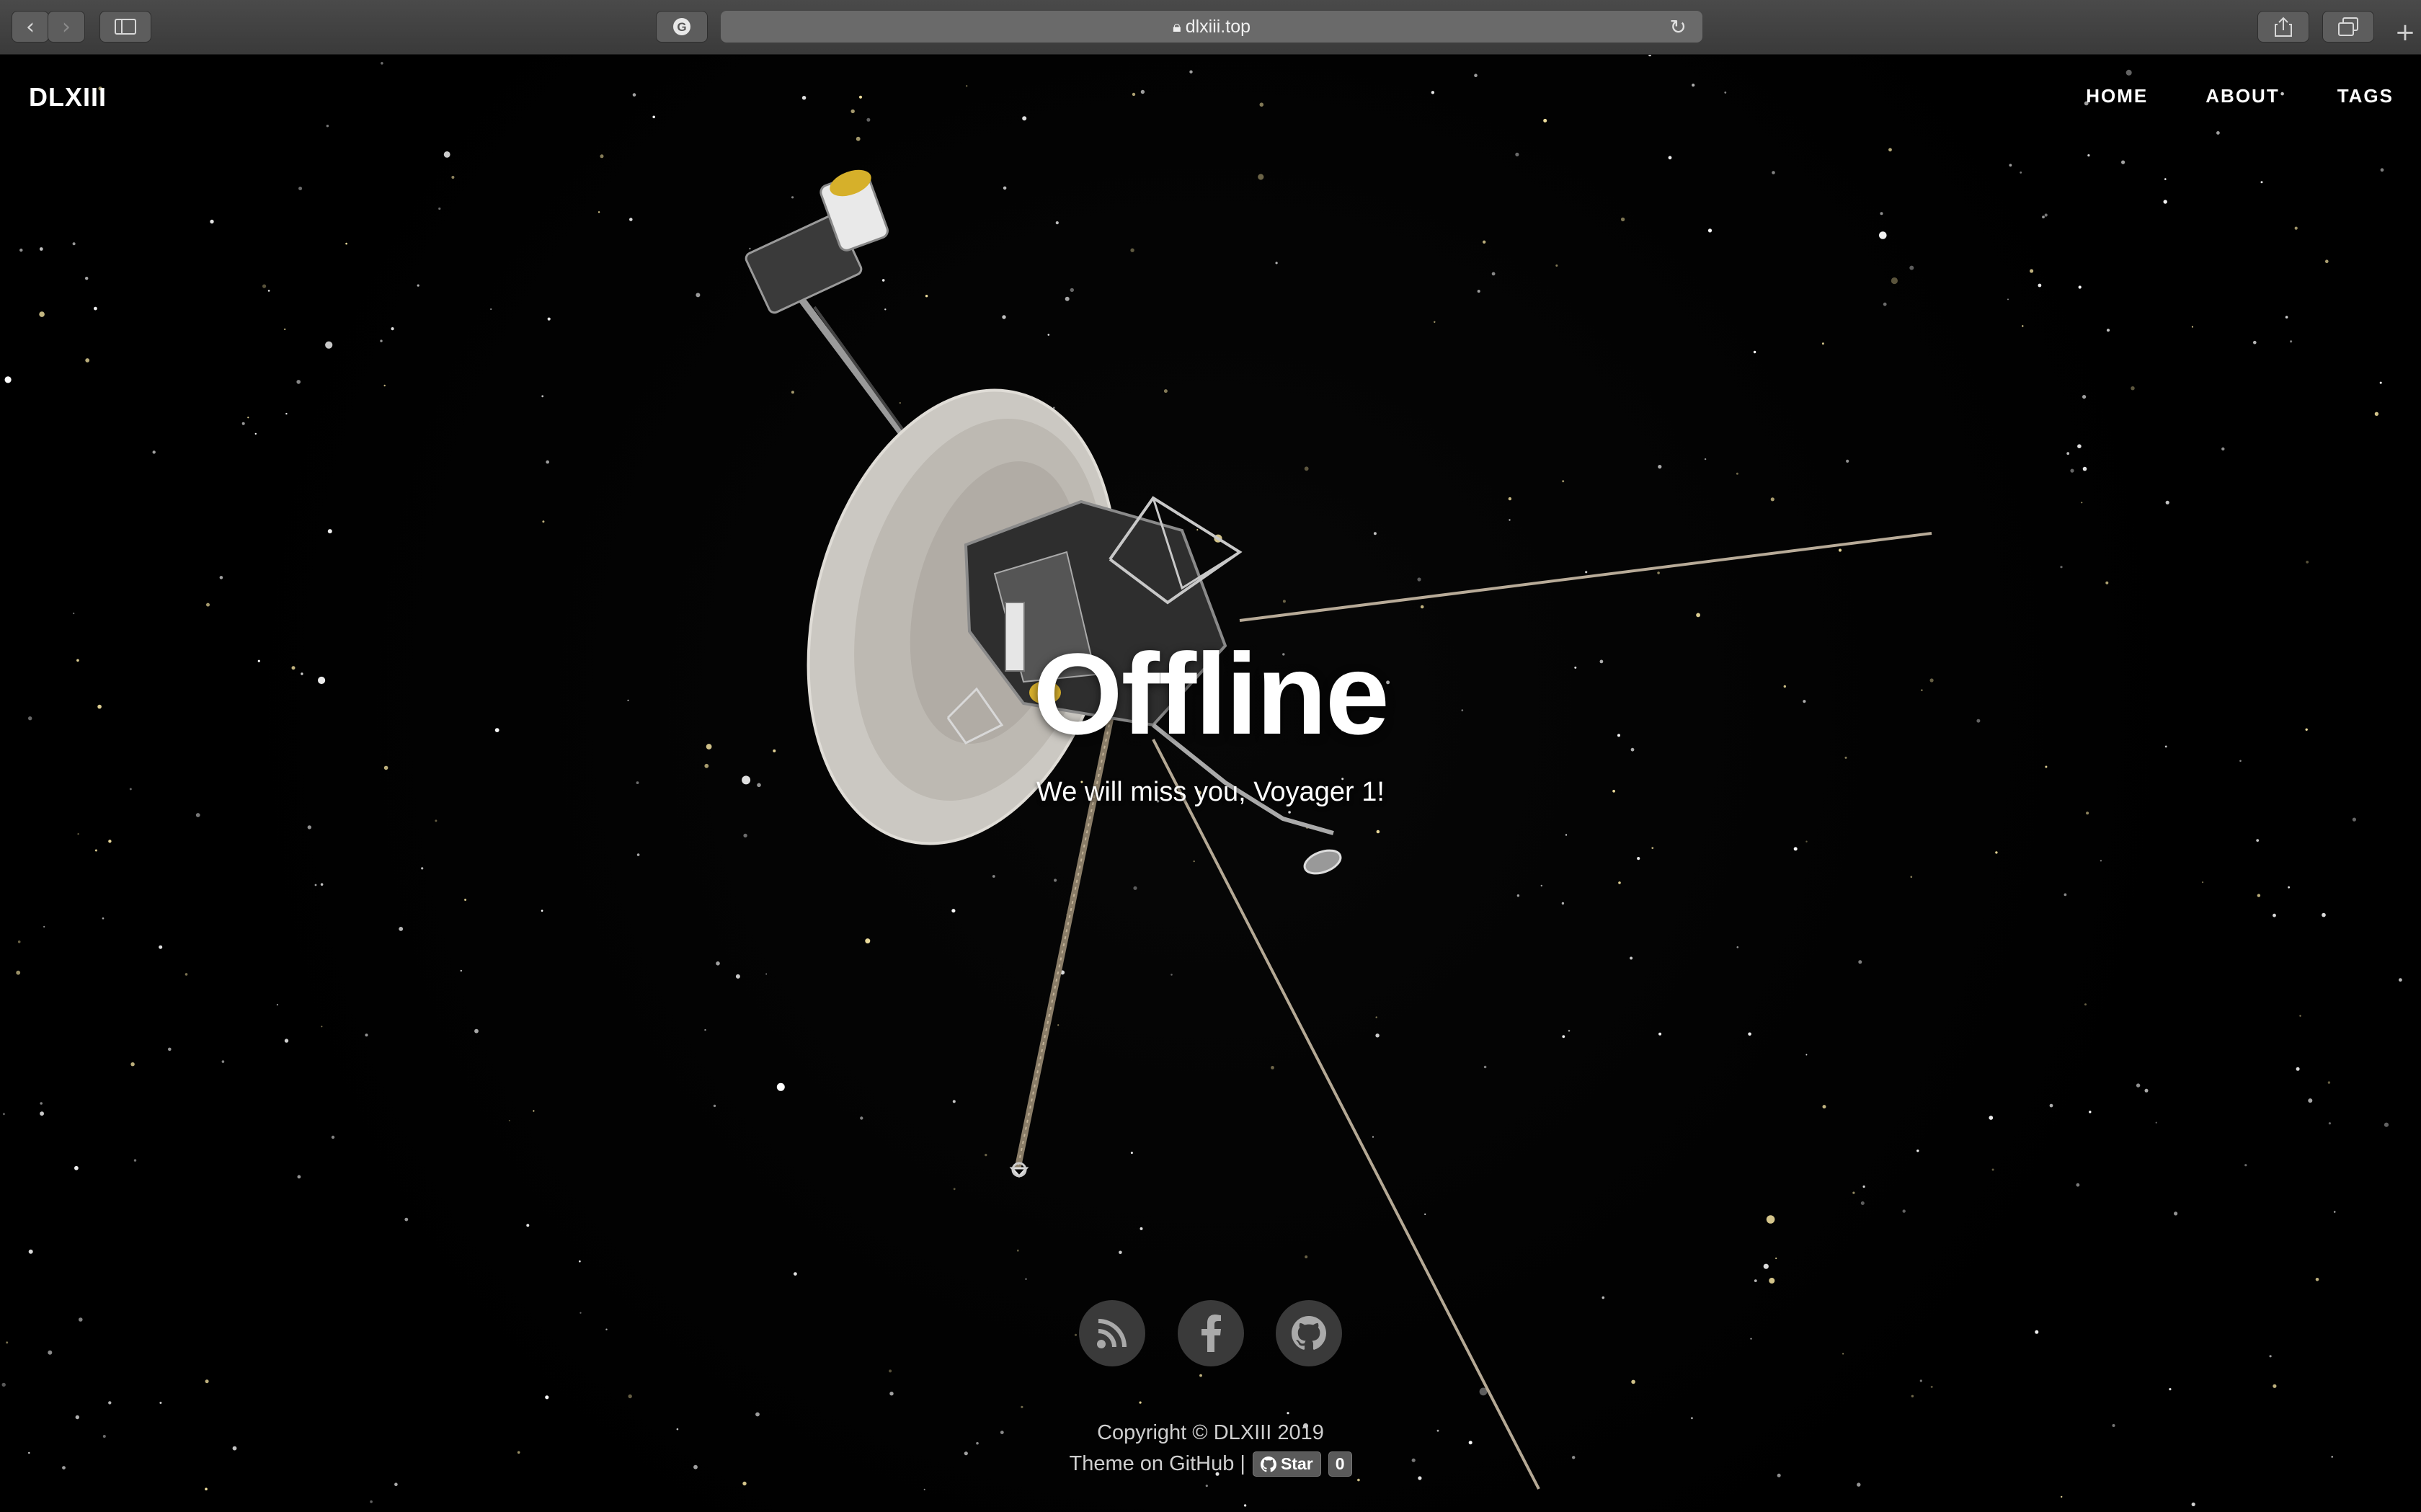 The image size is (2421, 1512). I want to click on sidebar-icon, so click(126, 27).